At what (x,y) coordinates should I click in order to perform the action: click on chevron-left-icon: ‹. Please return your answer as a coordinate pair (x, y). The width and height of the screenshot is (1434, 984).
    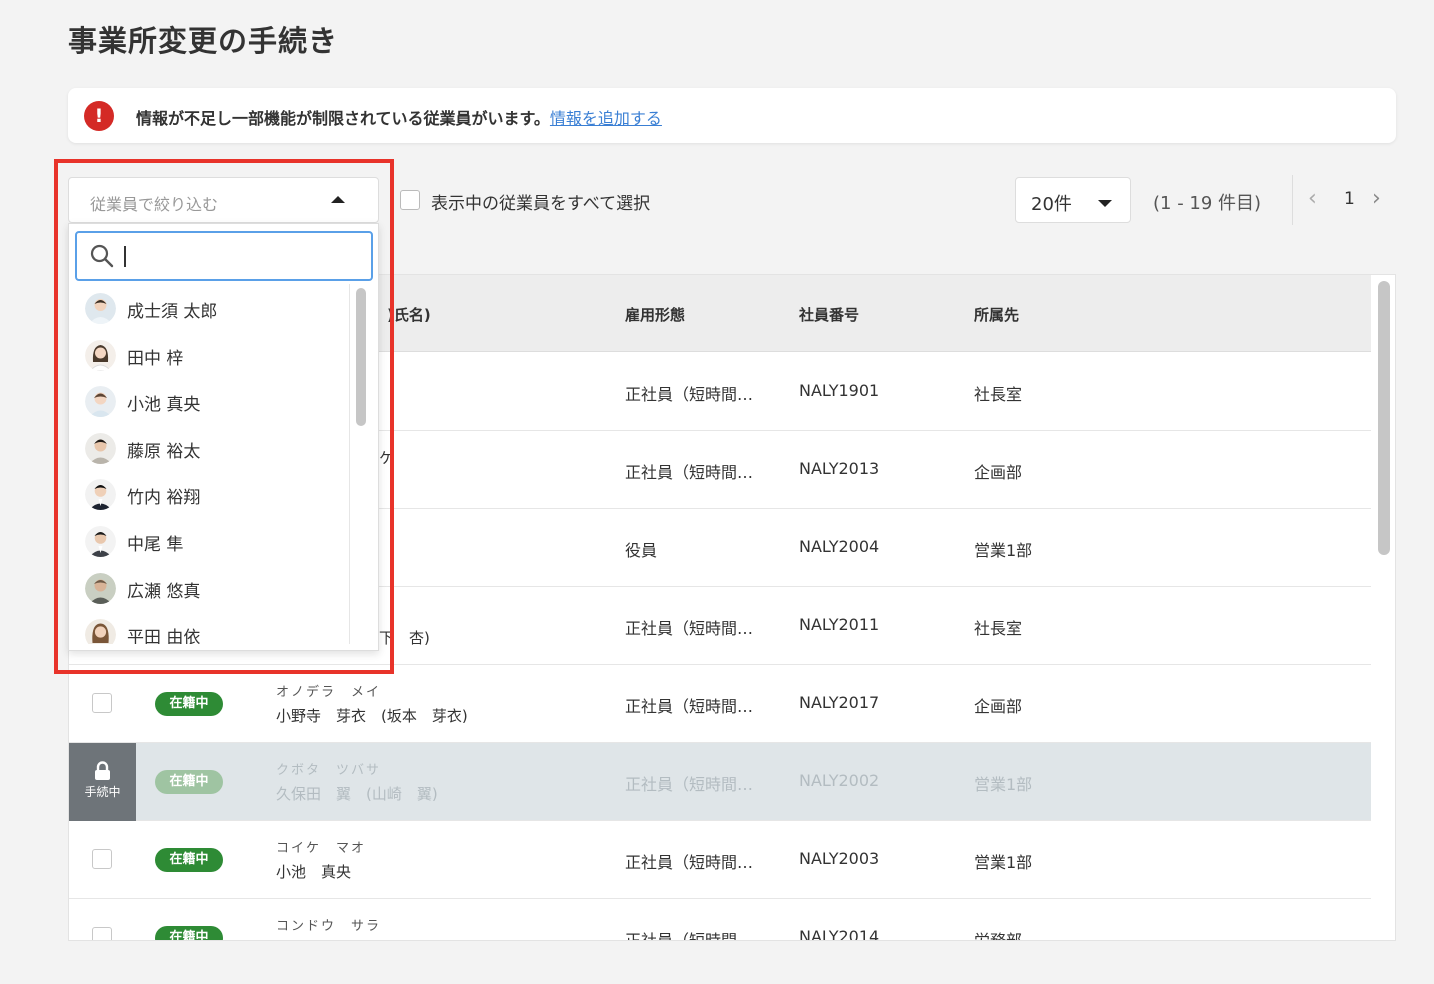
    Looking at the image, I should click on (1312, 198).